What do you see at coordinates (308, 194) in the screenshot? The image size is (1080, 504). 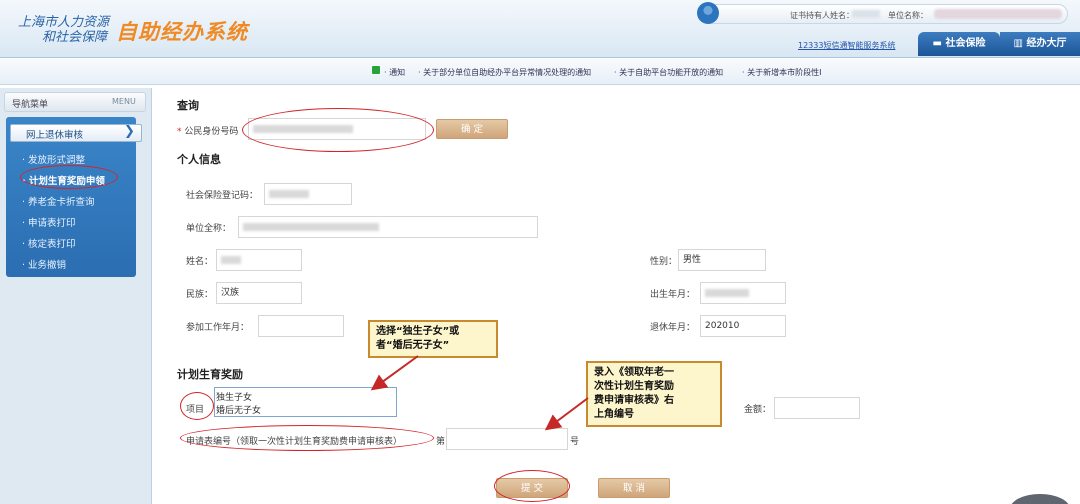 I see `social-security-field` at bounding box center [308, 194].